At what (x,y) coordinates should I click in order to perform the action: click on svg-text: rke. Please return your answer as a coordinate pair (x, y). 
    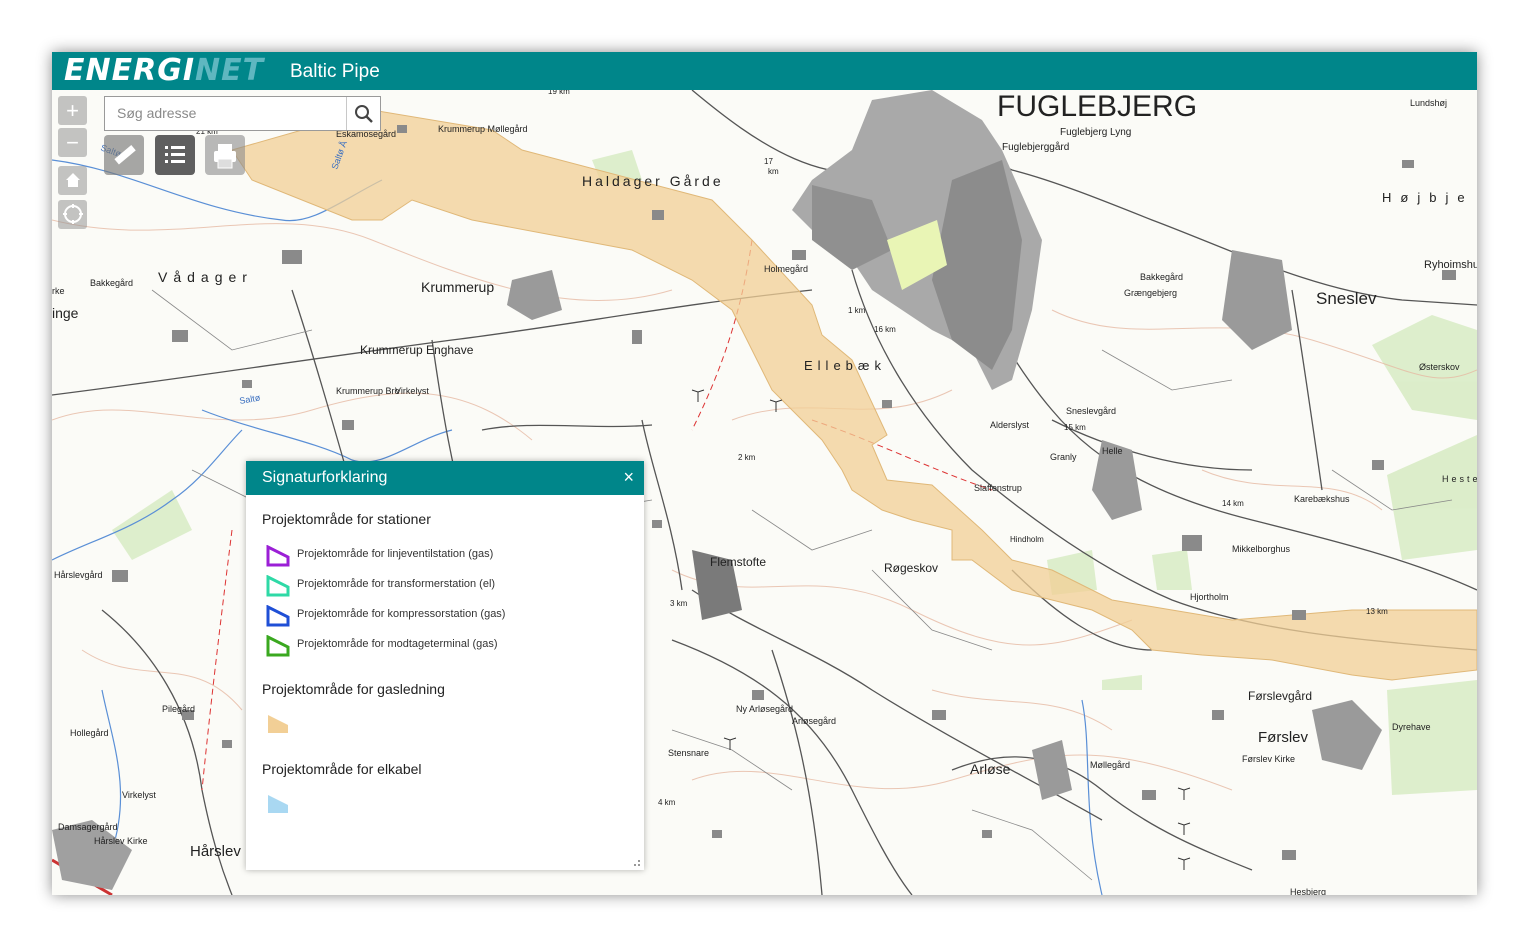
    Looking at the image, I should click on (58, 291).